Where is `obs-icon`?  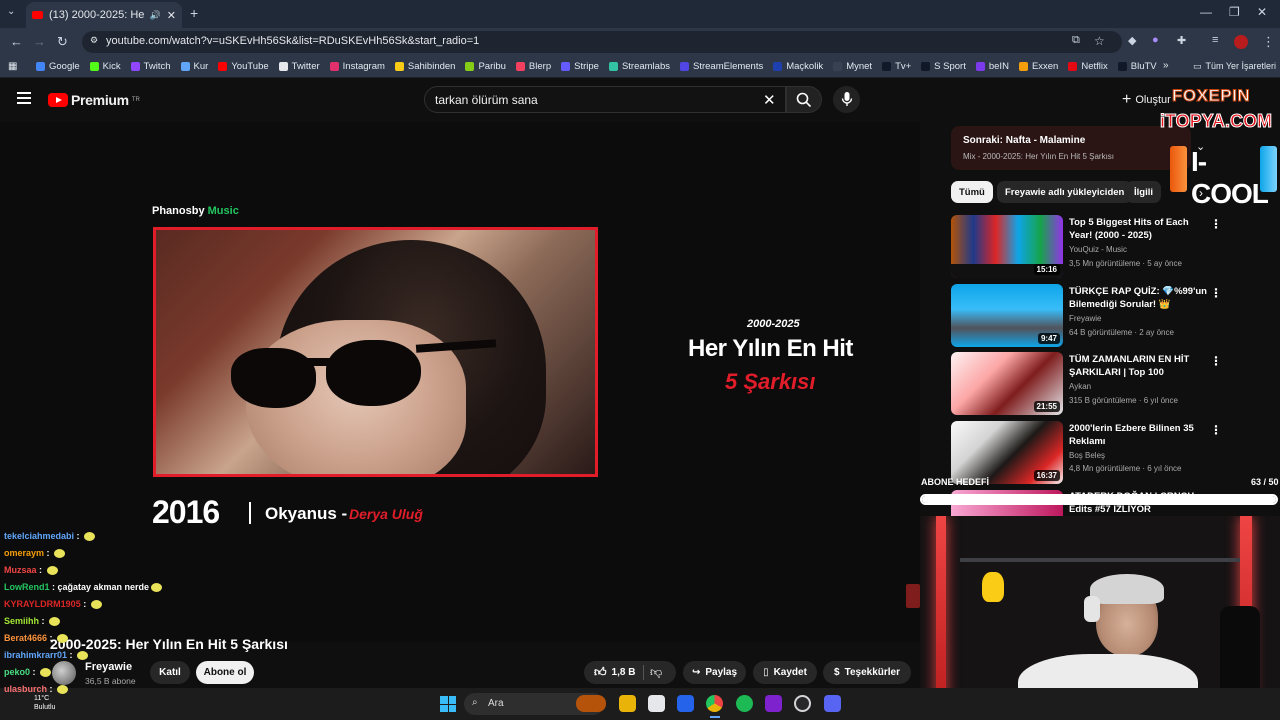
obs-icon is located at coordinates (802, 703).